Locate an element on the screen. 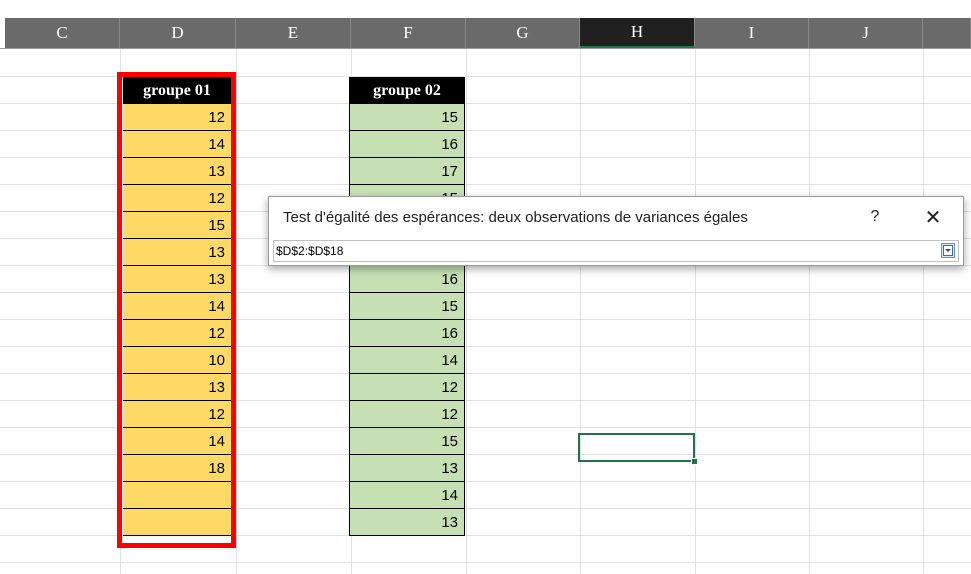 The width and height of the screenshot is (971, 574). expand-dialog-button is located at coordinates (948, 250).